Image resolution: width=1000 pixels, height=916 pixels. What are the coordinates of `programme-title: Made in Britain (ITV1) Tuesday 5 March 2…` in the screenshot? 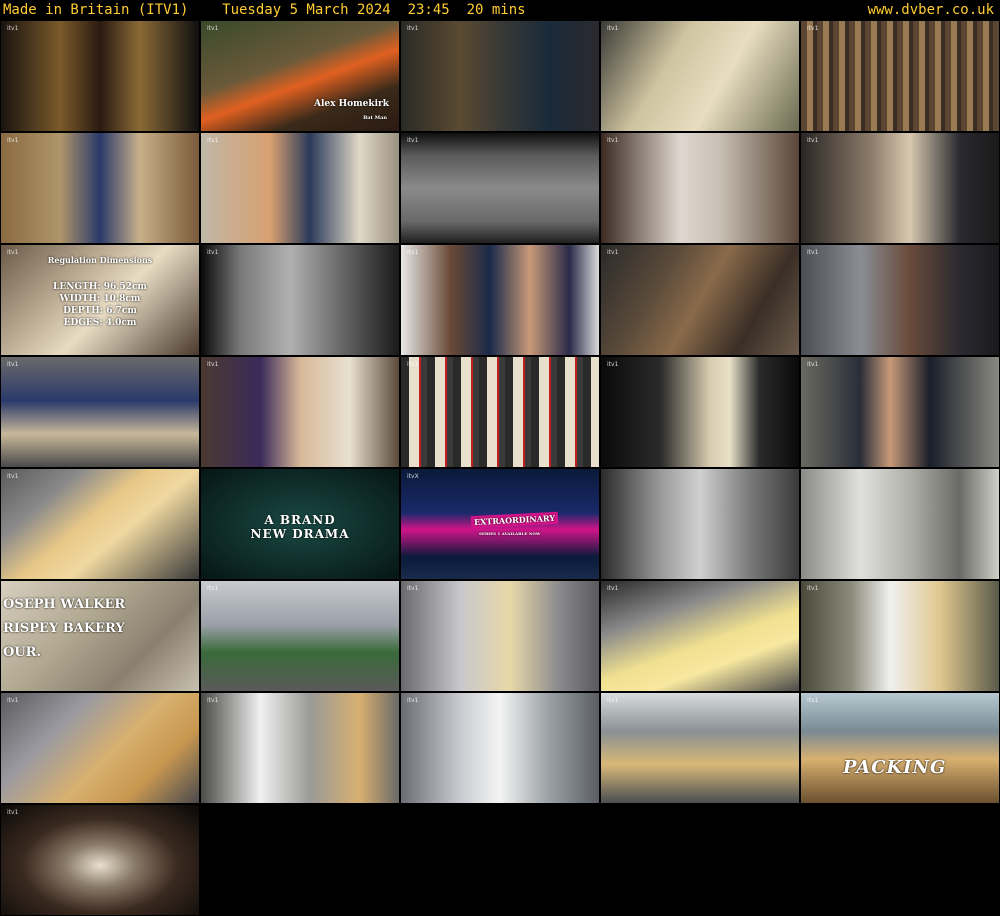 It's located at (264, 10).